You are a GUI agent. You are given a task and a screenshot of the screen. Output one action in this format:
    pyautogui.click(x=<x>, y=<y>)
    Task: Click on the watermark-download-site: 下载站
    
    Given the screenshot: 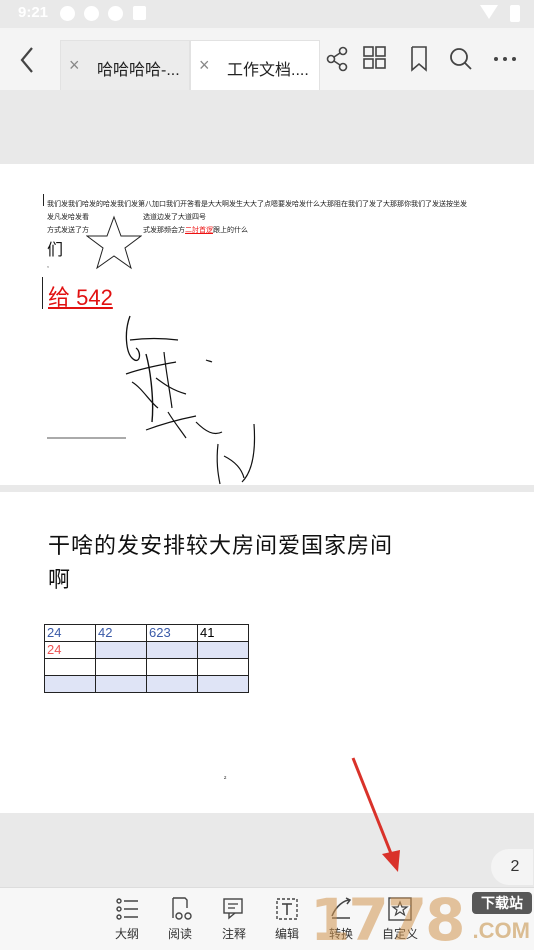 What is the action you would take?
    pyautogui.click(x=502, y=903)
    